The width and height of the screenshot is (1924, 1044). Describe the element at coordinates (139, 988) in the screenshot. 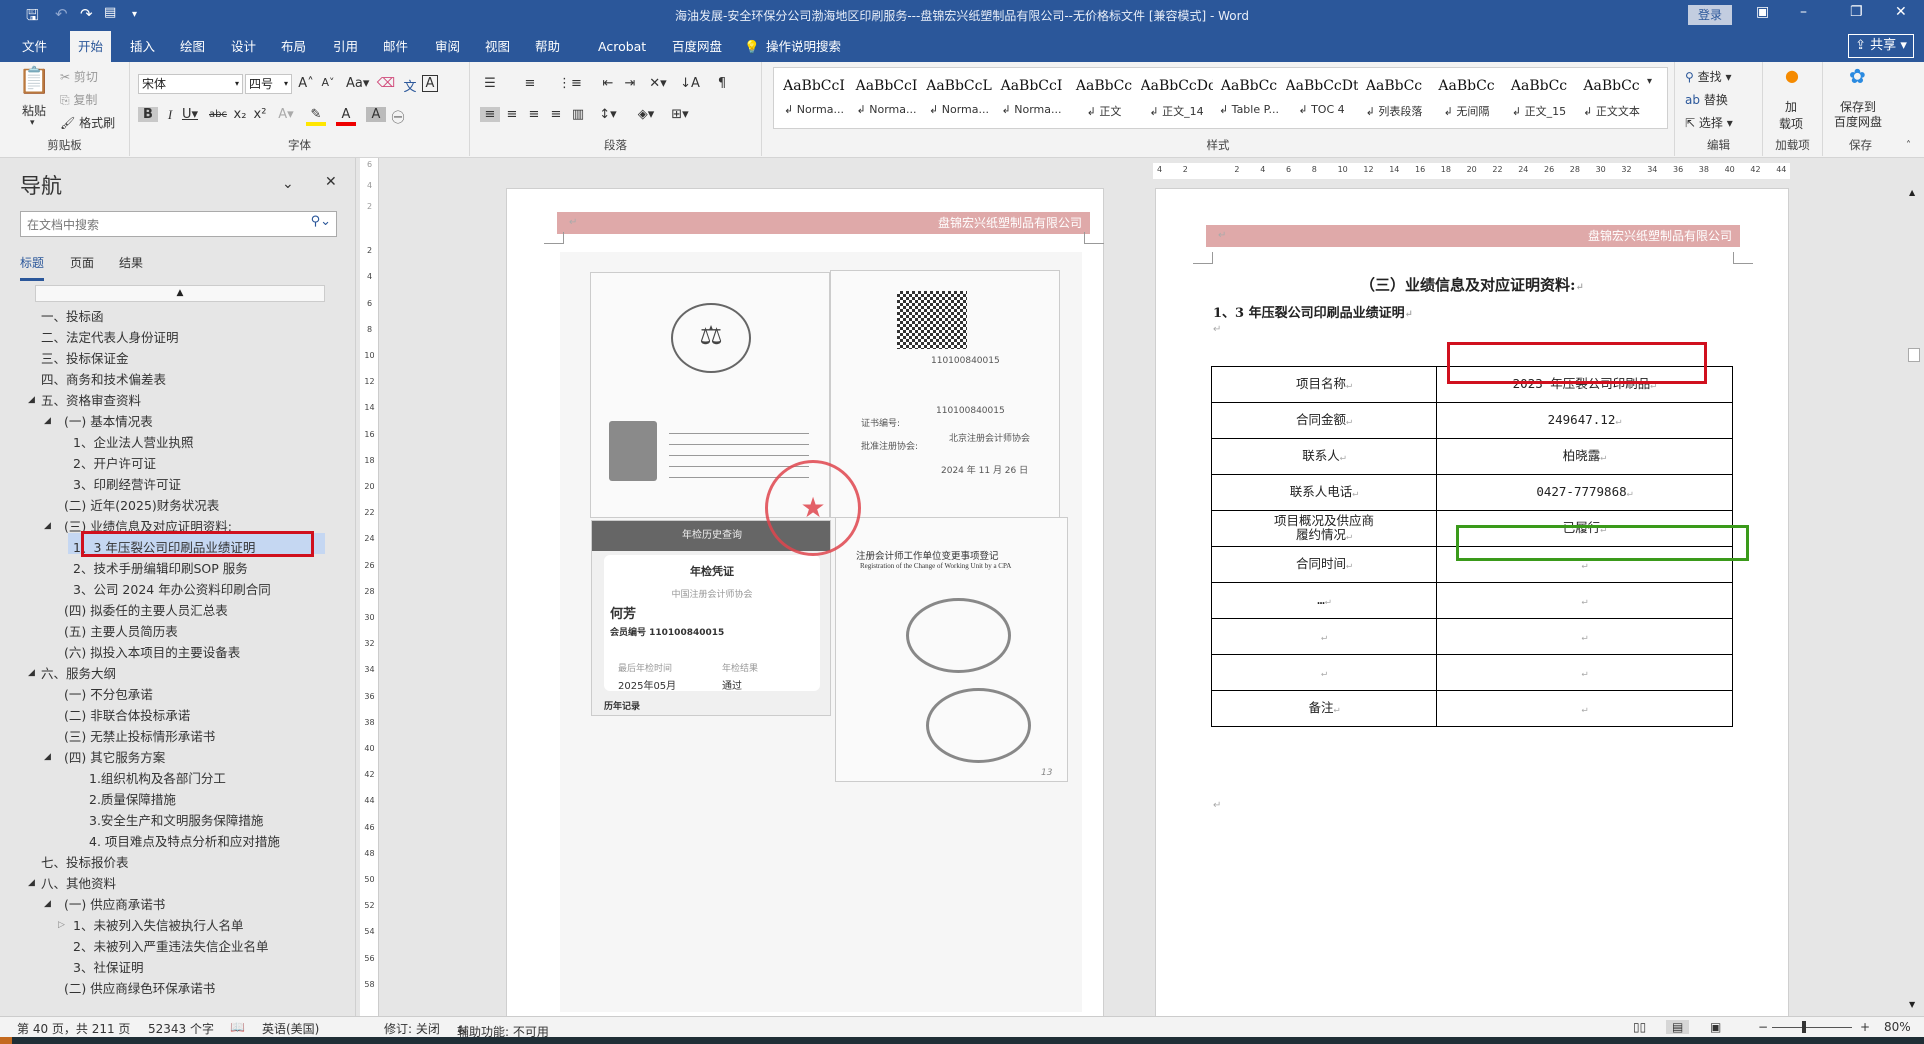

I see `nav-heading-item: (二) 供应商绿色环保承诺书` at that location.